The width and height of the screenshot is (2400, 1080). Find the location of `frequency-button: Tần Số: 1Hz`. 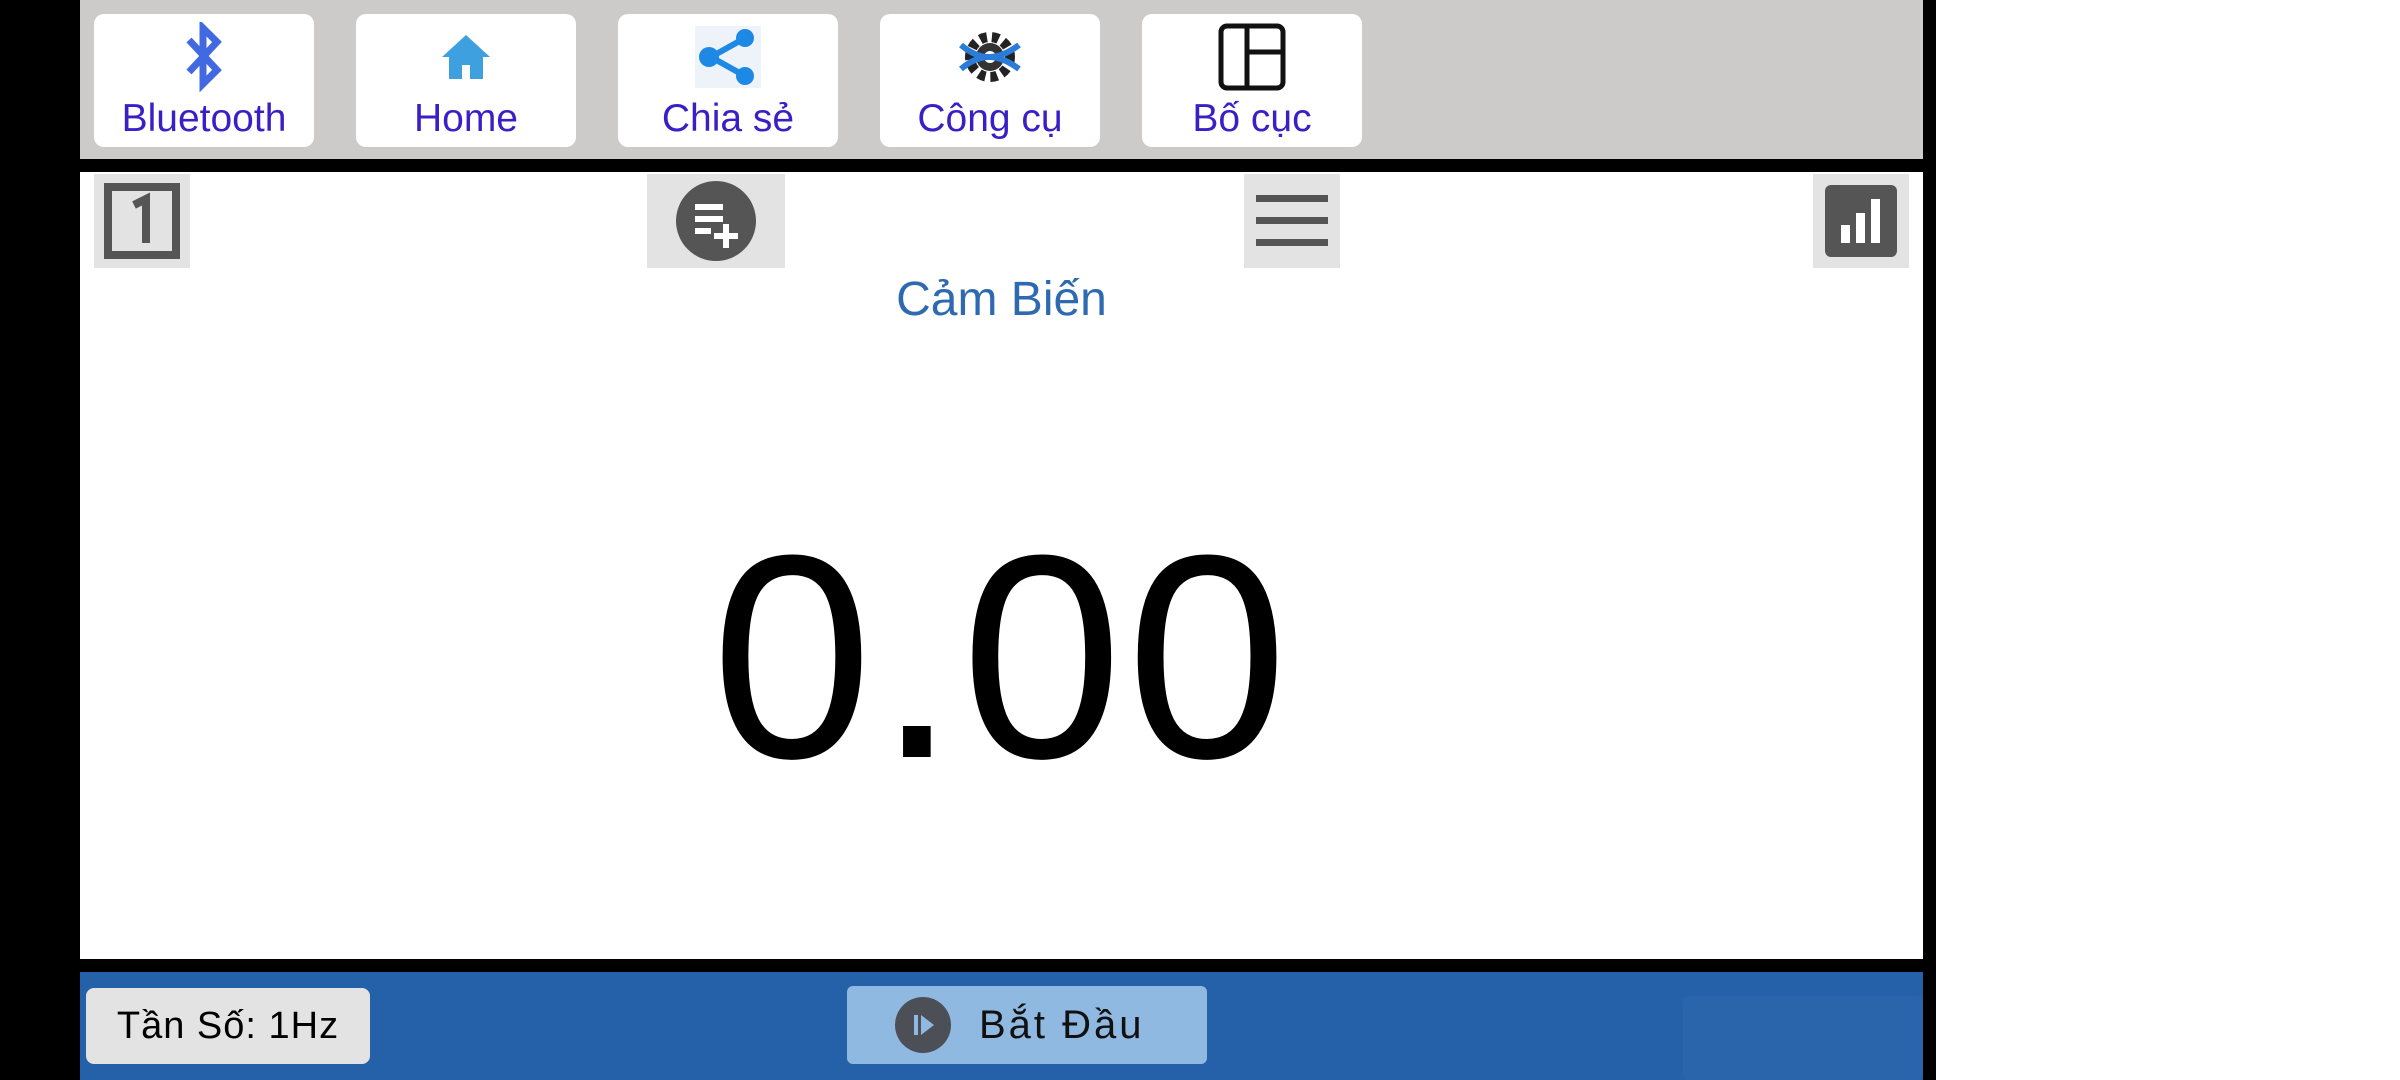

frequency-button: Tần Số: 1Hz is located at coordinates (228, 1026).